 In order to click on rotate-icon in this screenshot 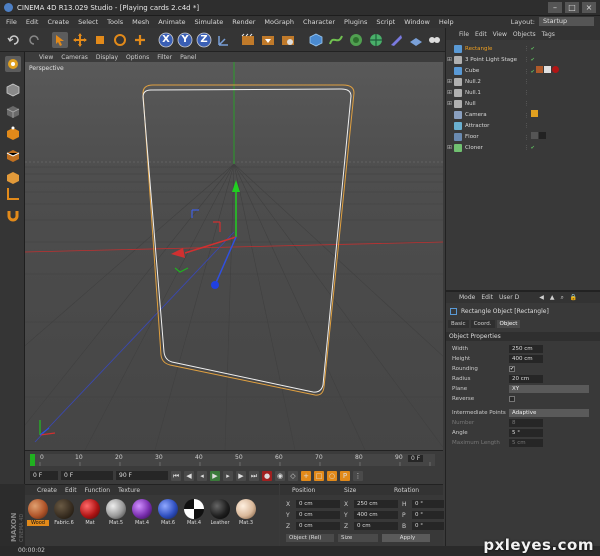, I will do `click(120, 40)`.